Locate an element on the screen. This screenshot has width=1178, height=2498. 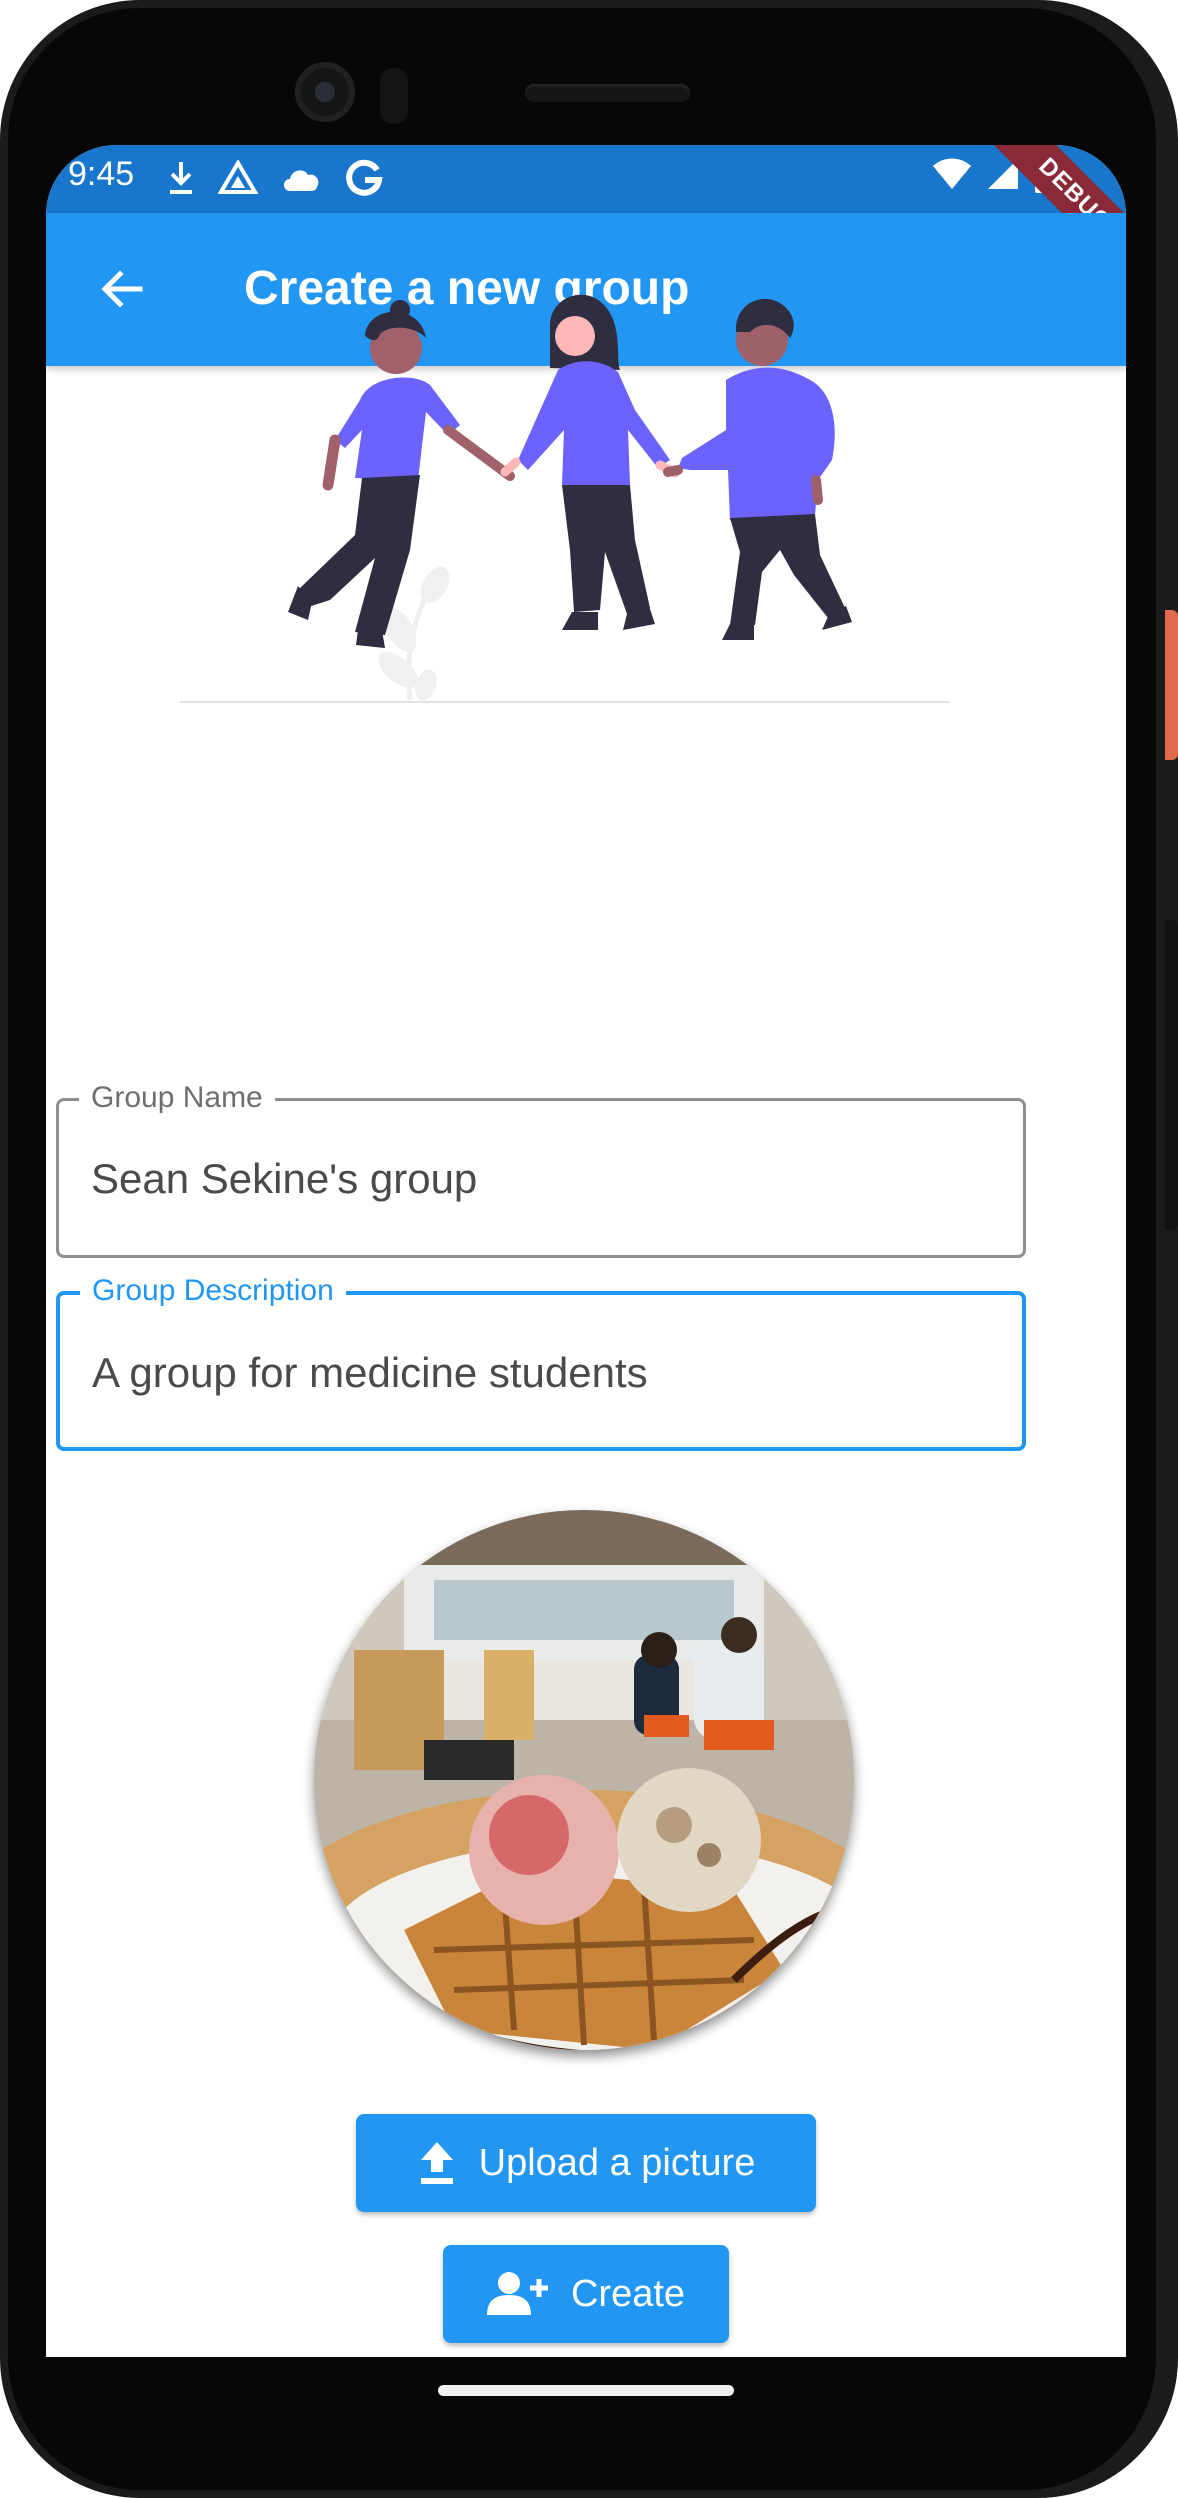
drive-icon is located at coordinates (238, 177).